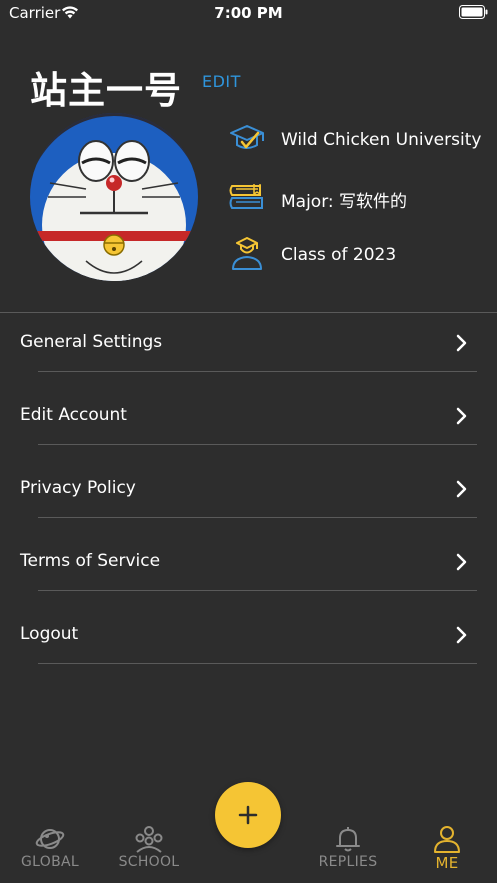 This screenshot has width=497, height=883. I want to click on graduate-person-icon, so click(247, 253).